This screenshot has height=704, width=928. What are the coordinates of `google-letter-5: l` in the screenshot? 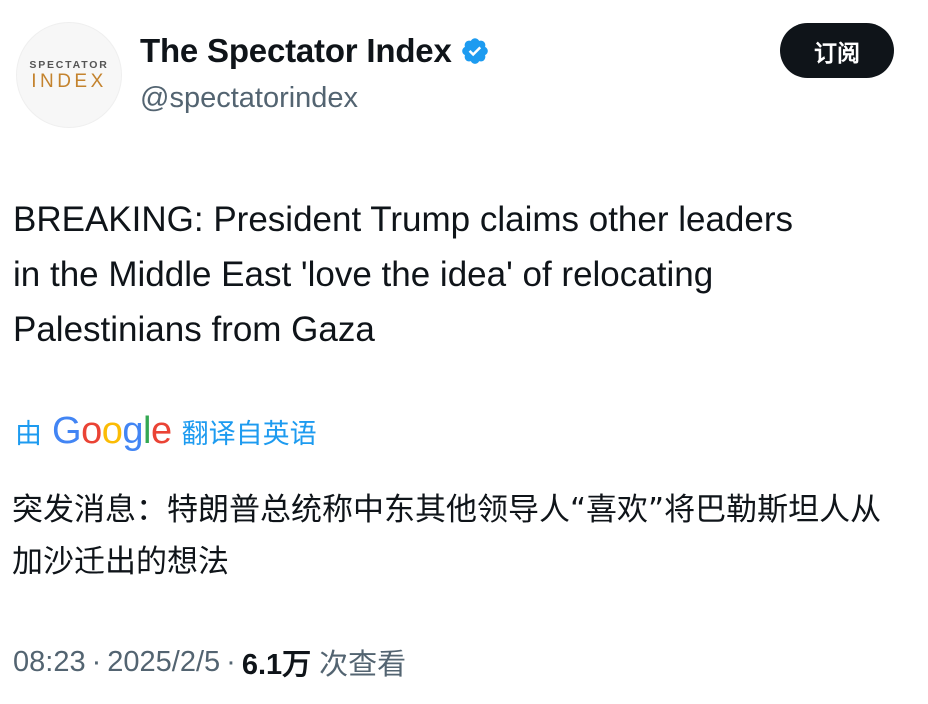 It's located at (146, 431).